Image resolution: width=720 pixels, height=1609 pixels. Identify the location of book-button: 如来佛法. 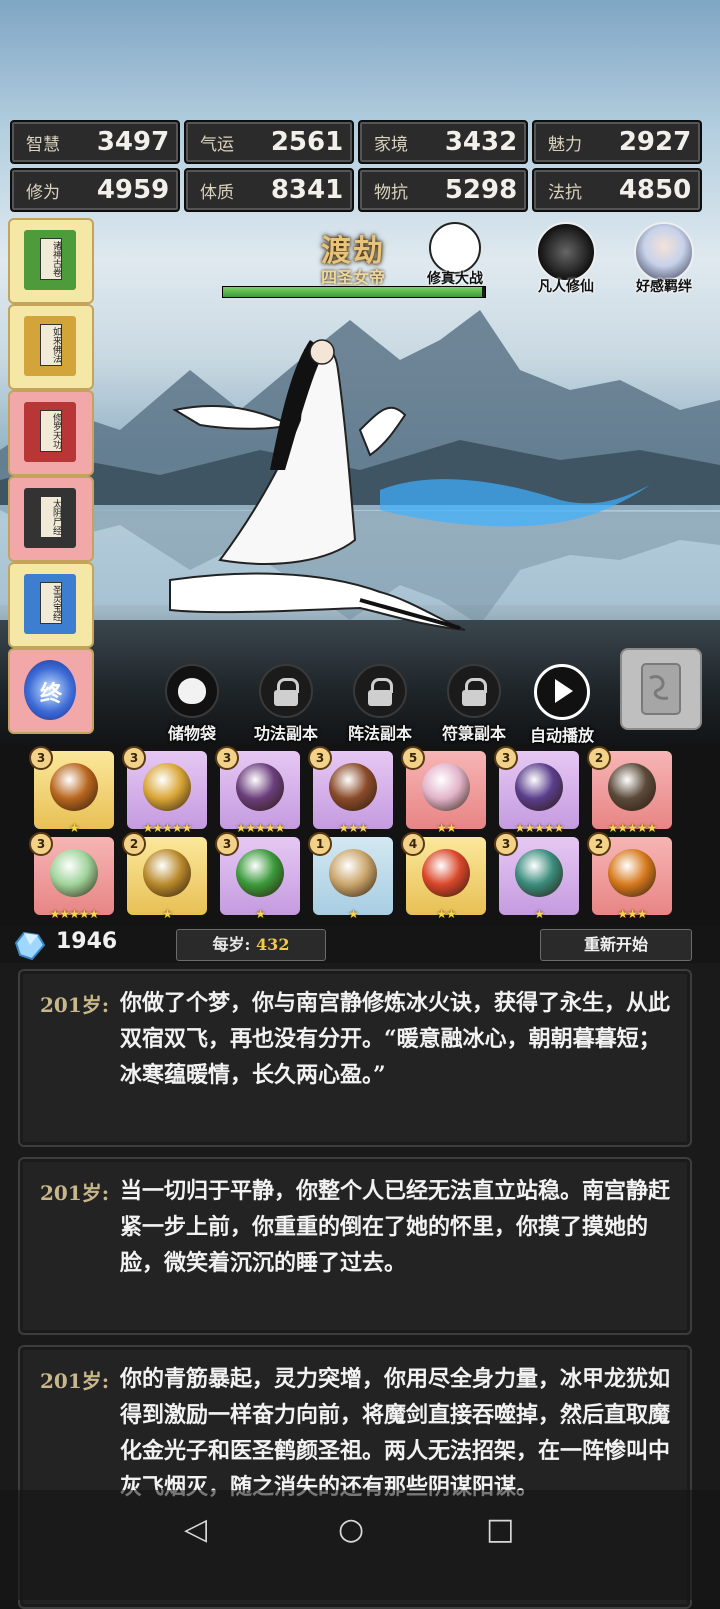
(51, 347).